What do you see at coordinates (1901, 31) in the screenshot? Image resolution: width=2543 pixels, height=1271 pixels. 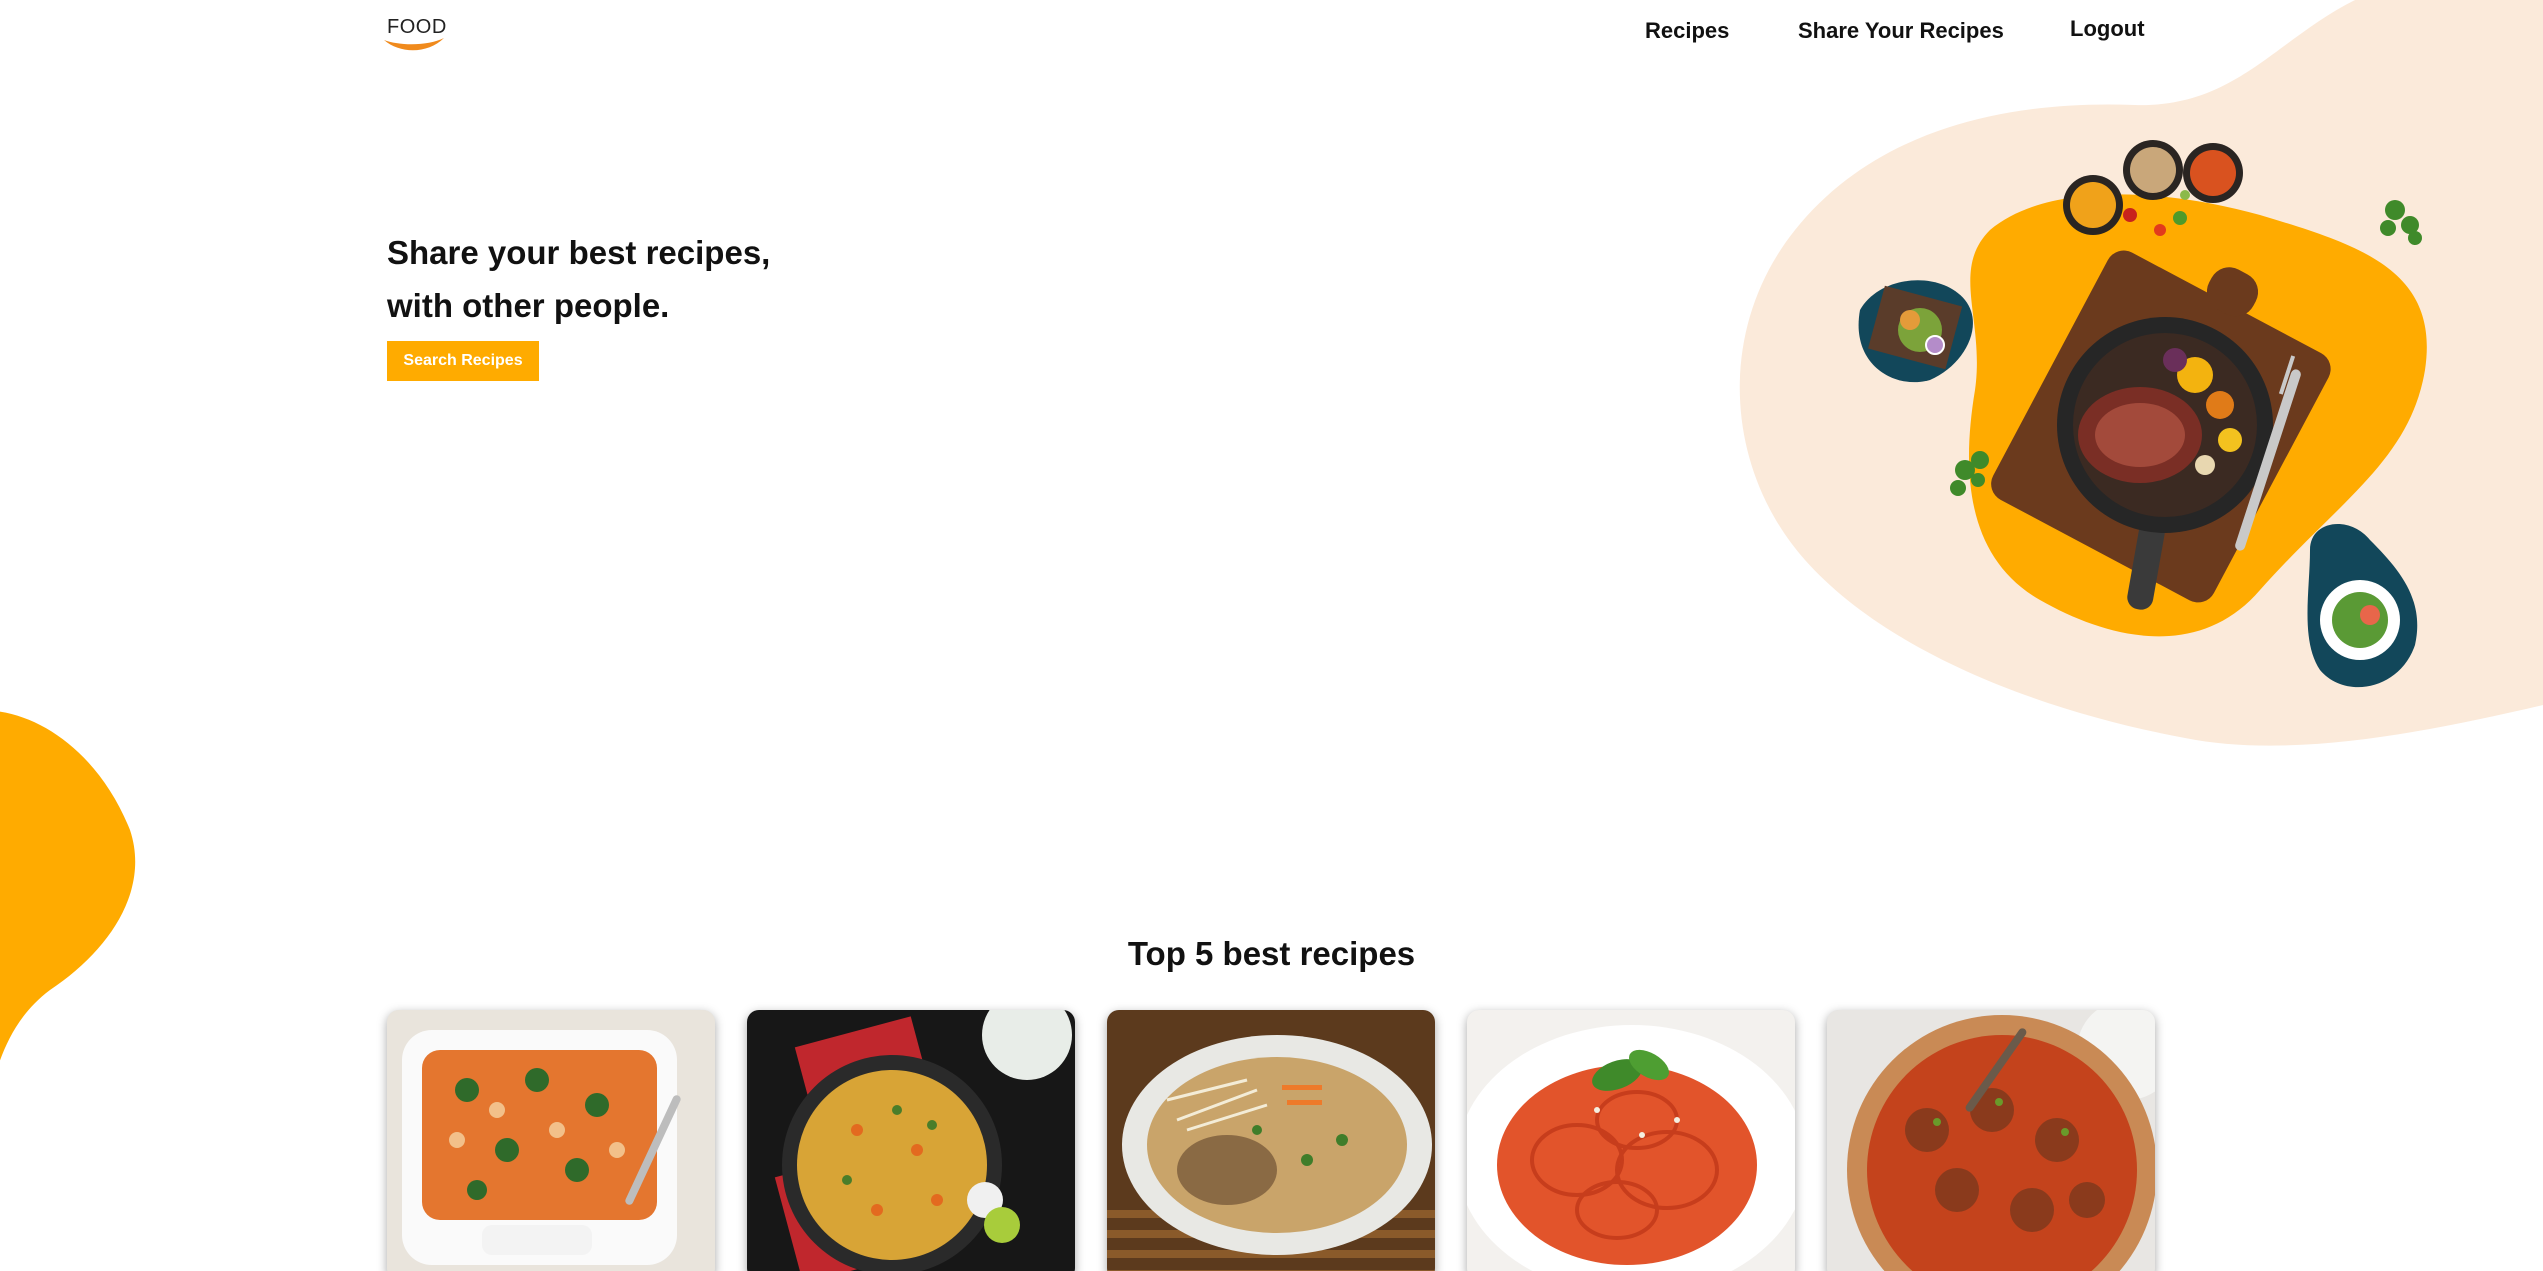 I see `nav-share-recipes-link: Share Your Recipes` at bounding box center [1901, 31].